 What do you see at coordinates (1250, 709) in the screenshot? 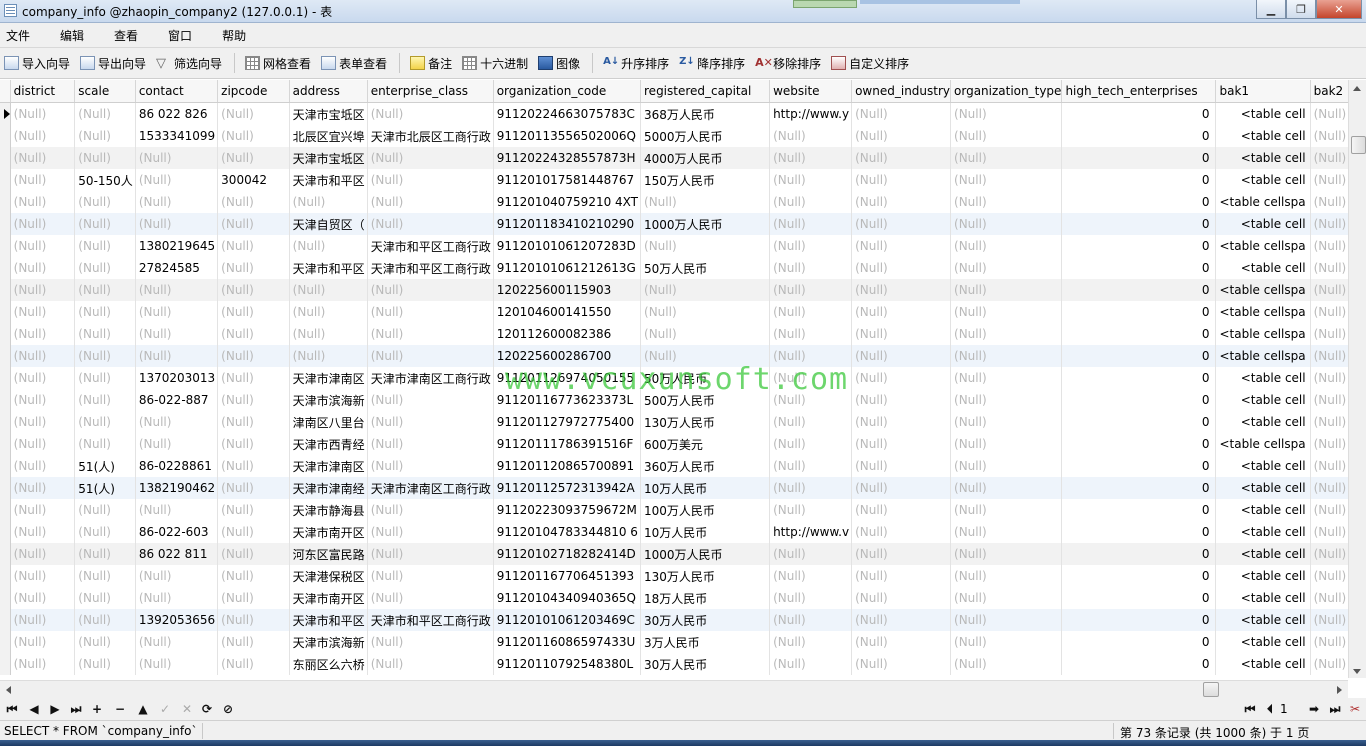
I see `page-first-icon: ⏮` at bounding box center [1250, 709].